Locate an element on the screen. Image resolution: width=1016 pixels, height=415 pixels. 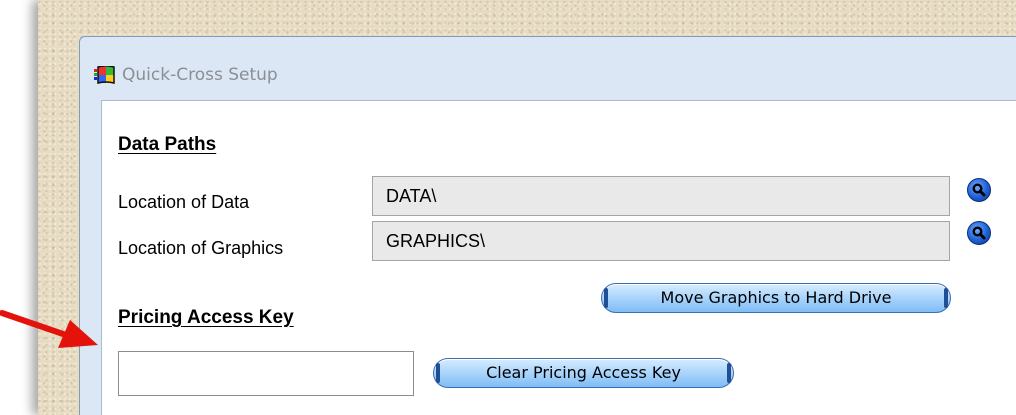
location-of-graphics-field: GRAPHICS\ is located at coordinates (661, 241).